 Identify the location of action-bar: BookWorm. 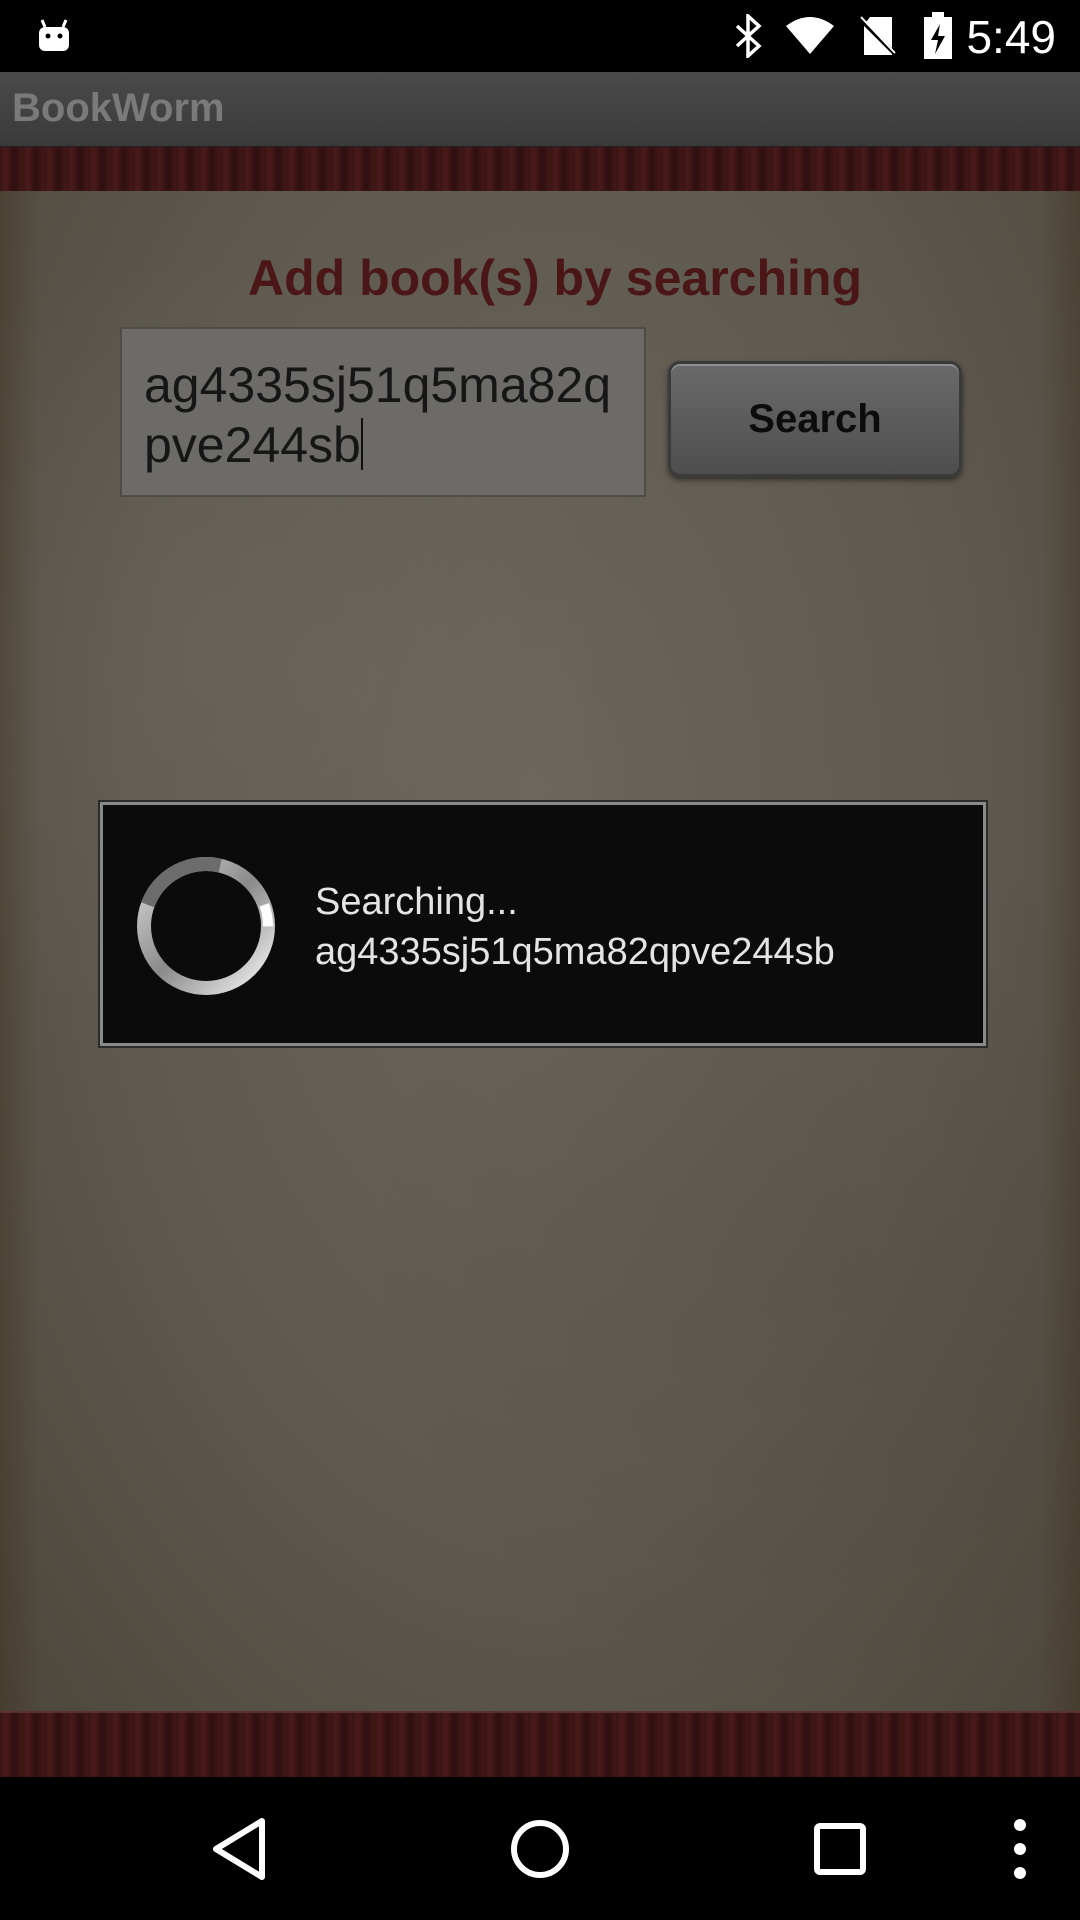
(540, 110).